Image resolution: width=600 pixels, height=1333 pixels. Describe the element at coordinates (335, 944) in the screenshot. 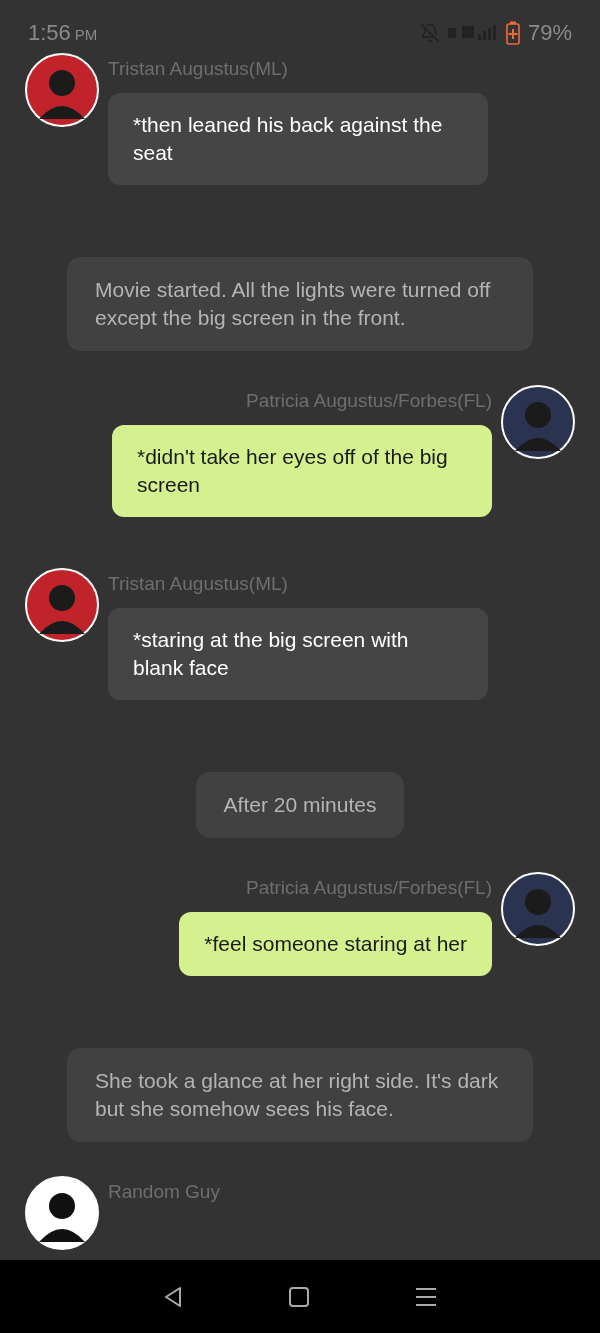

I see `message-bubble: *feel someone staring at her` at that location.